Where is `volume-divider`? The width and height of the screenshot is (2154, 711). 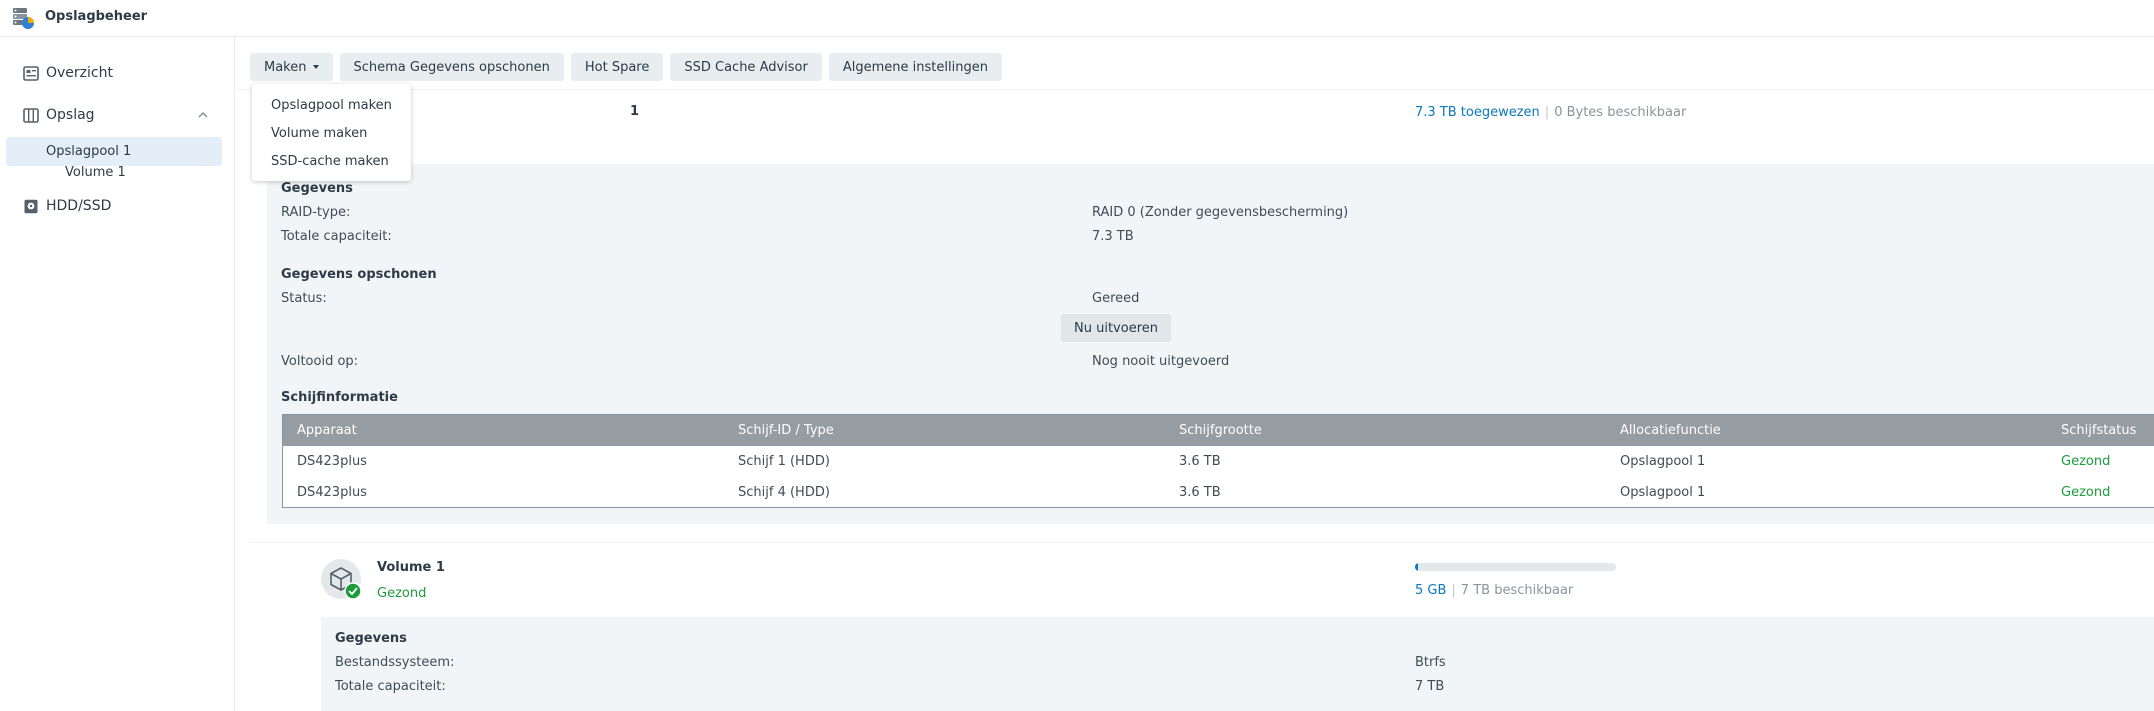 volume-divider is located at coordinates (1202, 542).